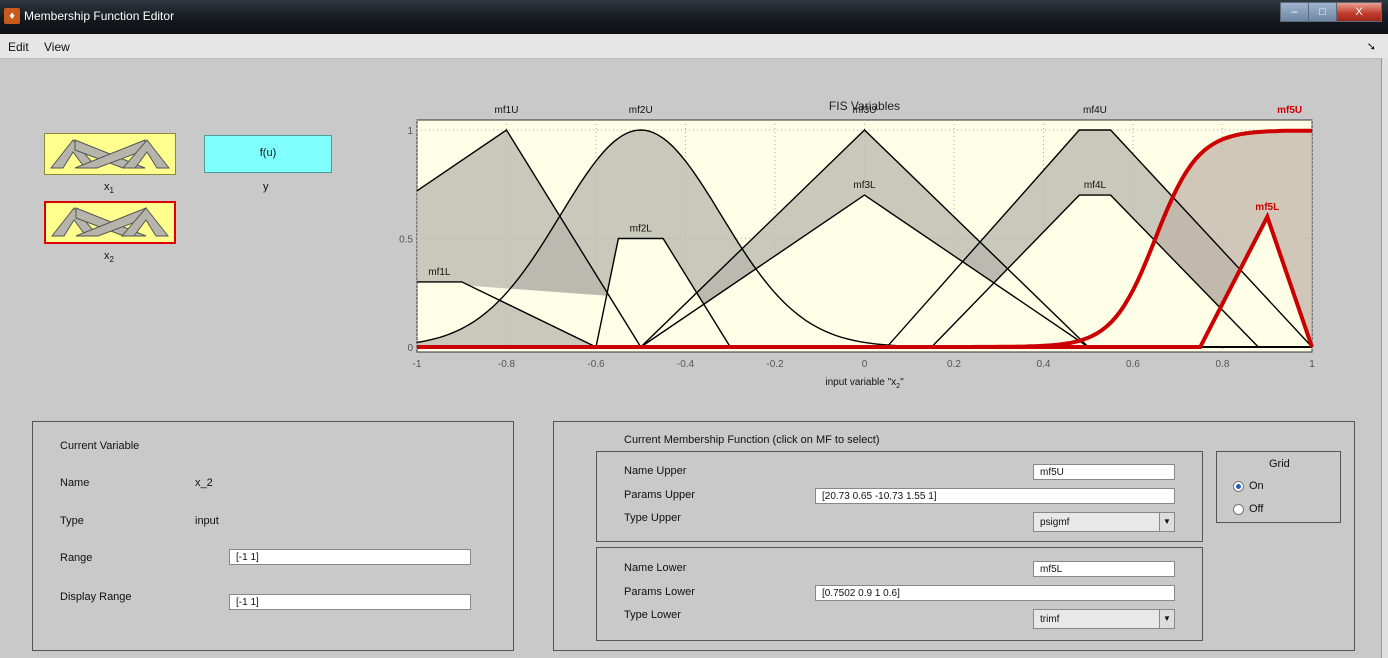  What do you see at coordinates (1294, 12) in the screenshot?
I see `minimize-button: –` at bounding box center [1294, 12].